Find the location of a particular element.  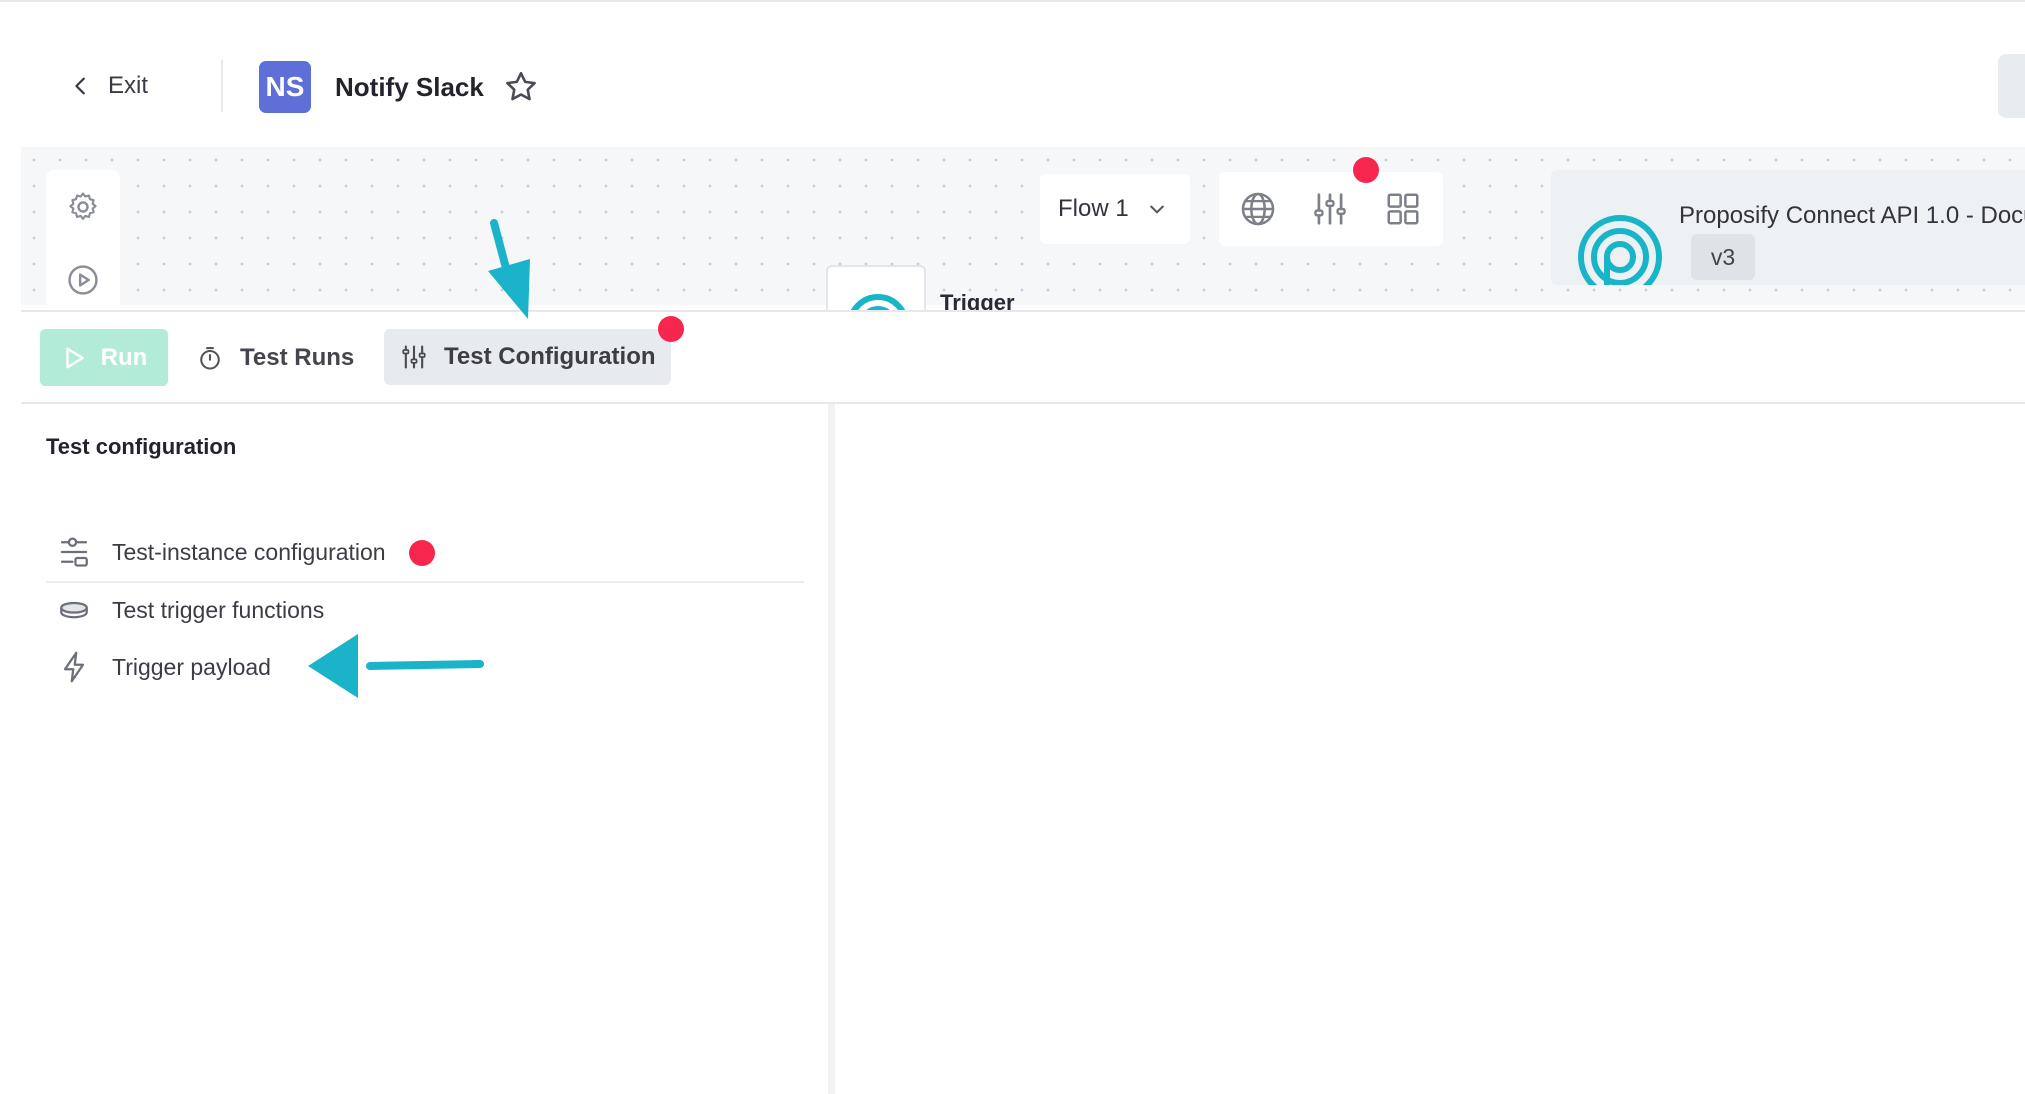

canvas-side-toolbar is located at coordinates (83, 240).